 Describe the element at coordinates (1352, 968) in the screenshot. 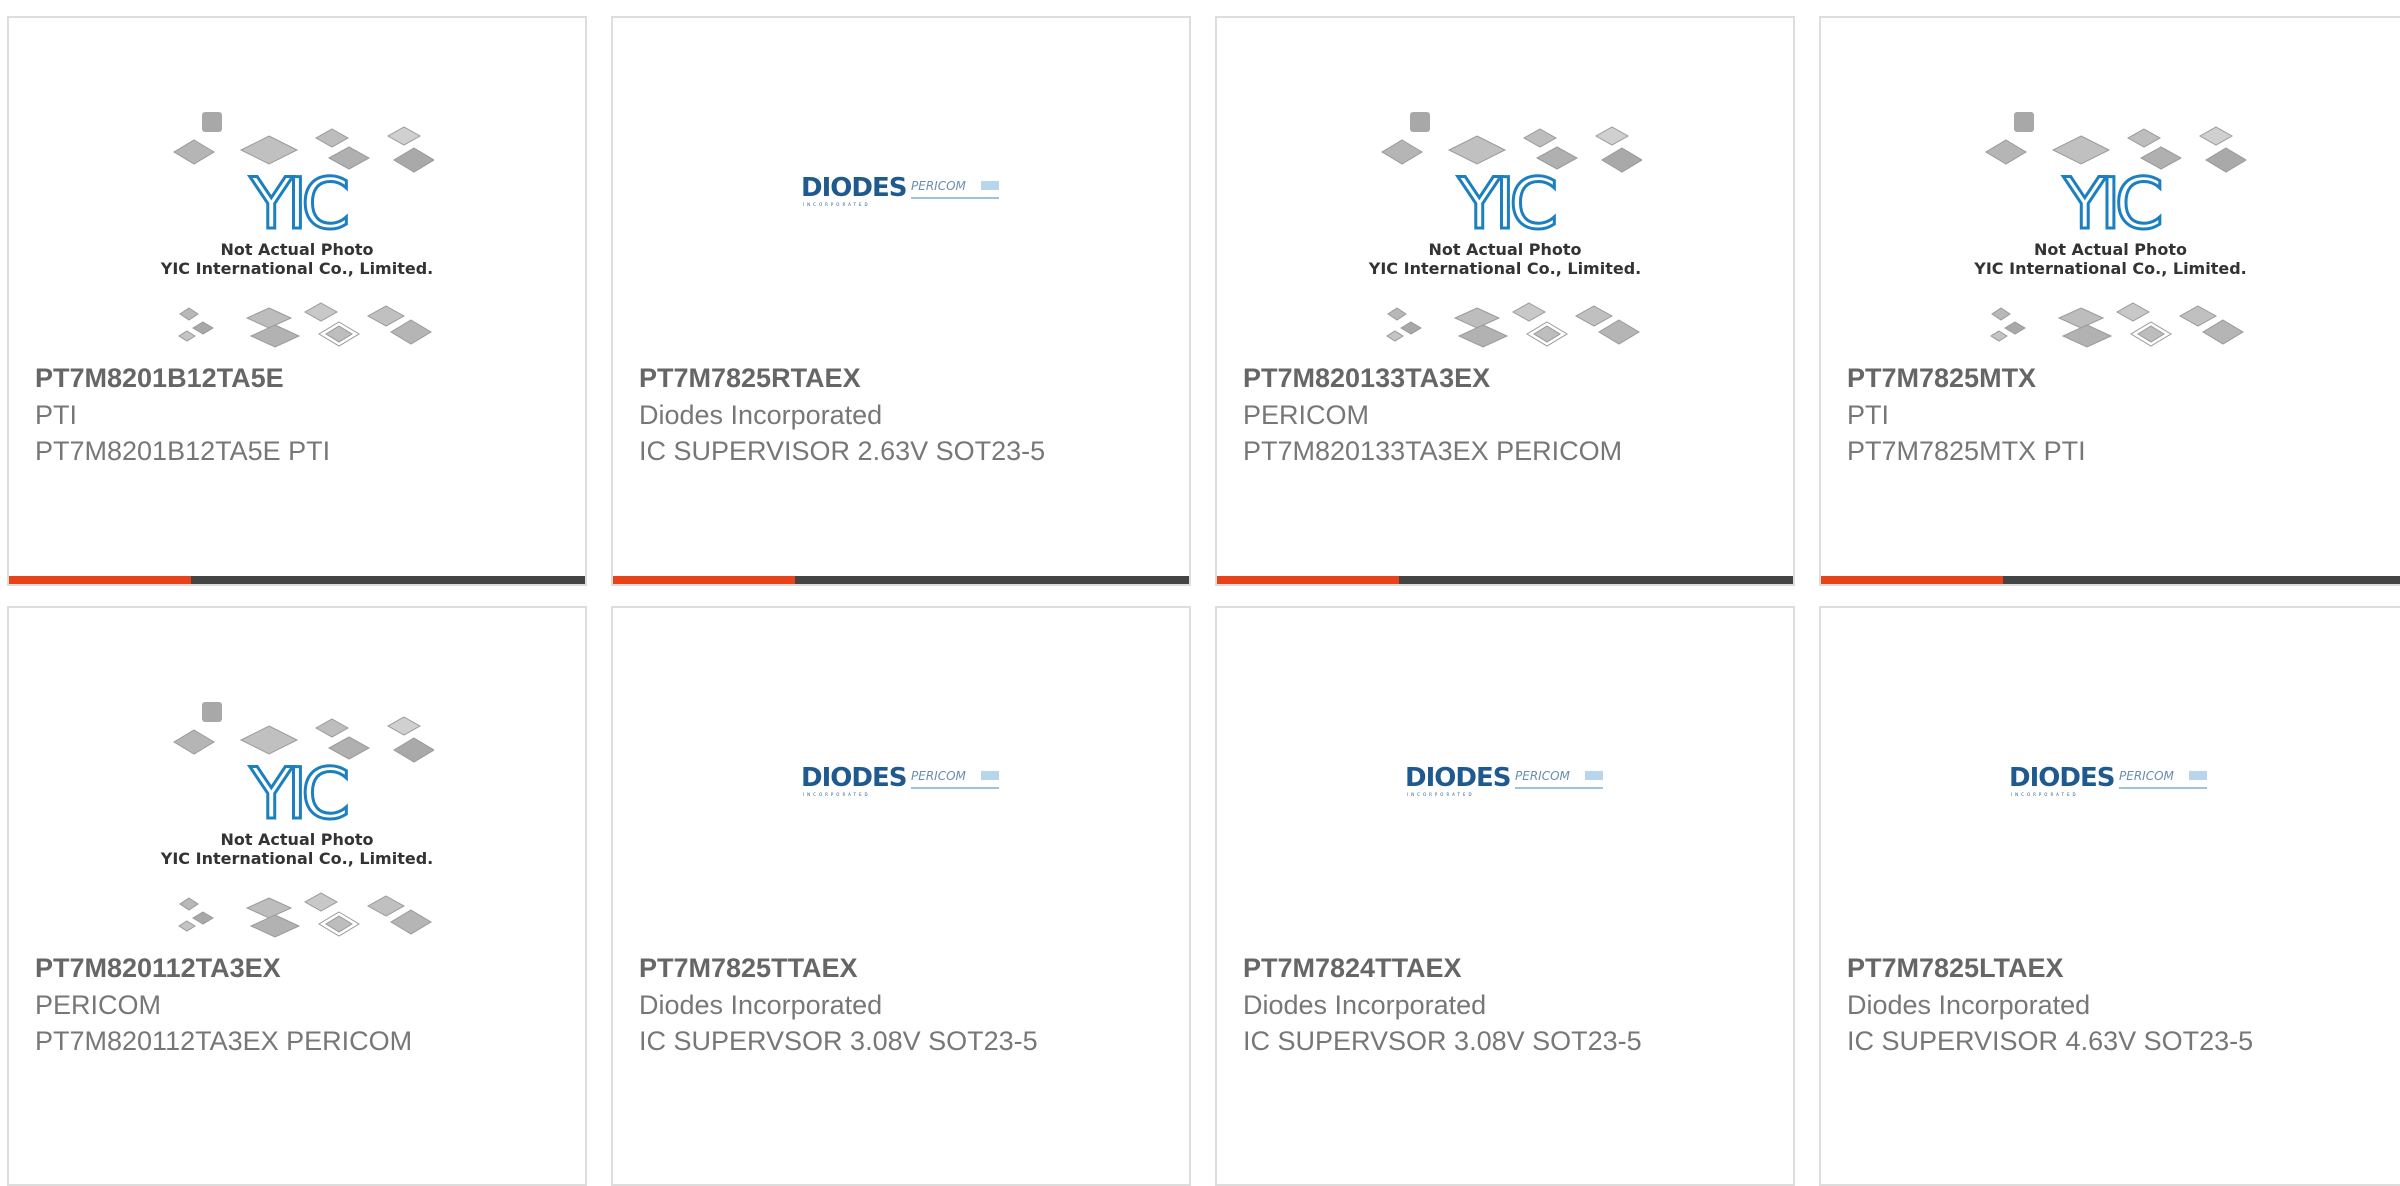

I see `part-number: PT7M7824TTAEX` at that location.